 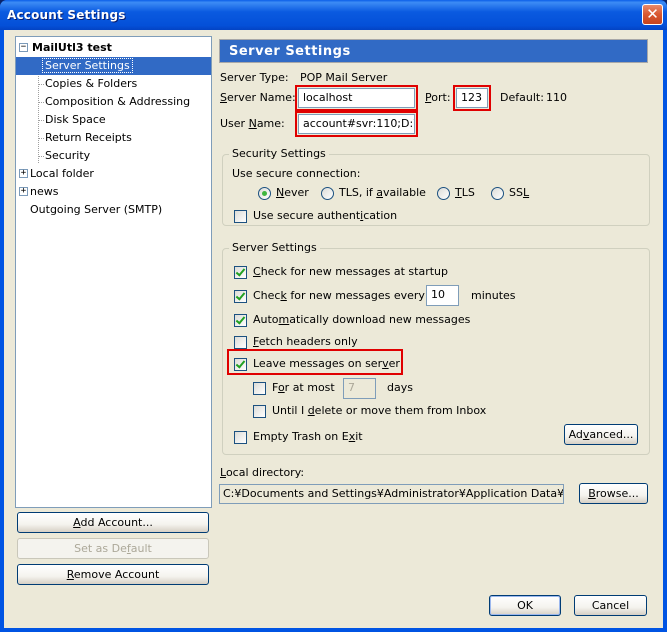 I want to click on label-text: etch headers only, so click(x=308, y=341).